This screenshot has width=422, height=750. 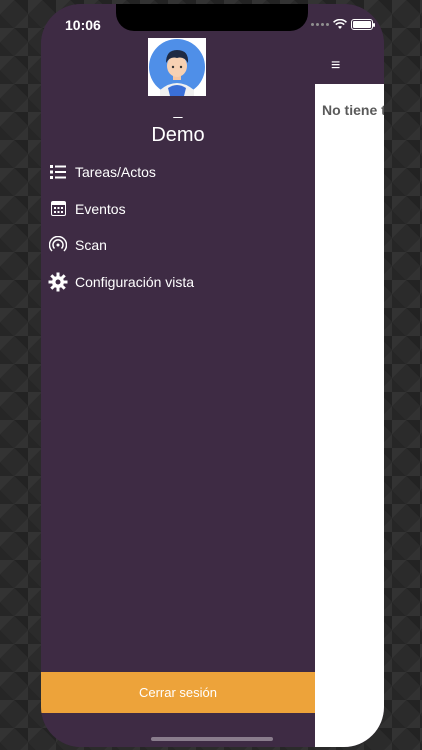 I want to click on user-dash: _, so click(x=178, y=110).